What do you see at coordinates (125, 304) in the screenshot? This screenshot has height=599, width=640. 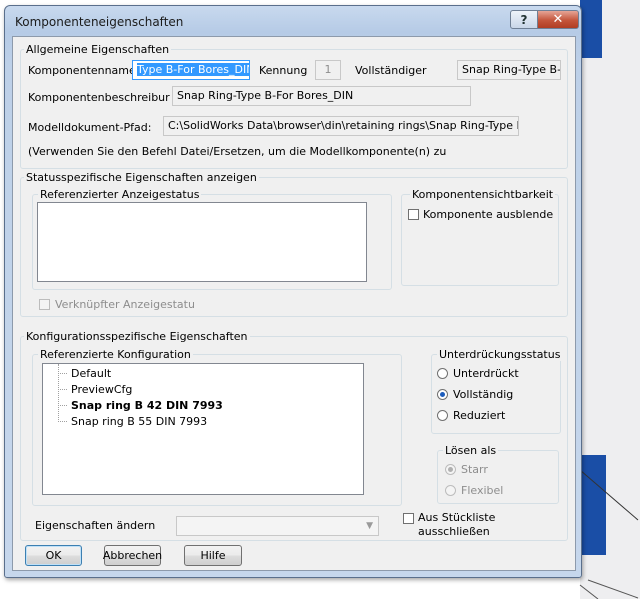 I see `linked-display-label: Verknüpfter Anzeigestatu` at bounding box center [125, 304].